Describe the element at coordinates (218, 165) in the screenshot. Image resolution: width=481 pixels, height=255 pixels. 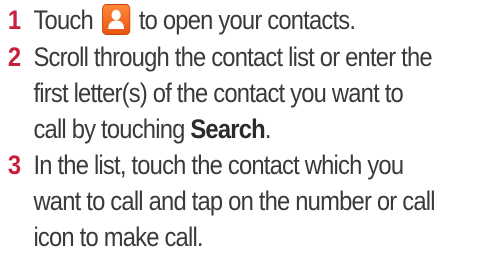
I see `step-text-line: In the list, touch the contact which you` at that location.